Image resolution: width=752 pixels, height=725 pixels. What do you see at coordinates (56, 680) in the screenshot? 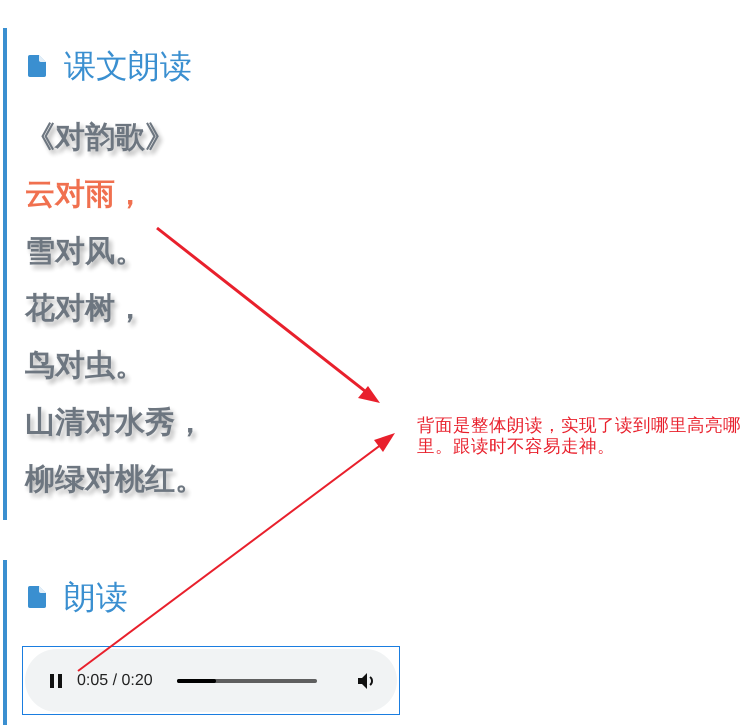
I see `pause-icon` at bounding box center [56, 680].